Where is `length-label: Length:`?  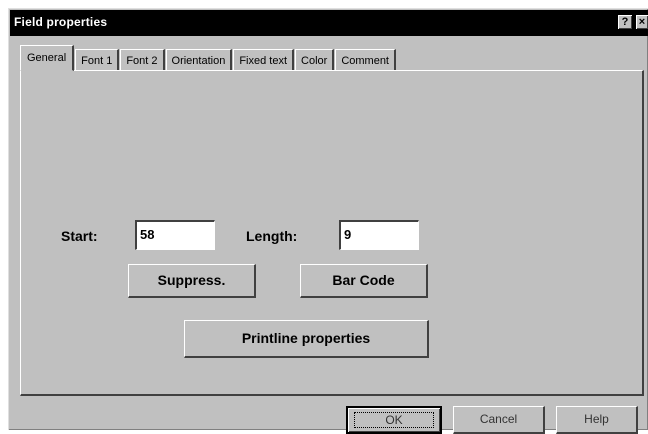
length-label: Length: is located at coordinates (272, 236).